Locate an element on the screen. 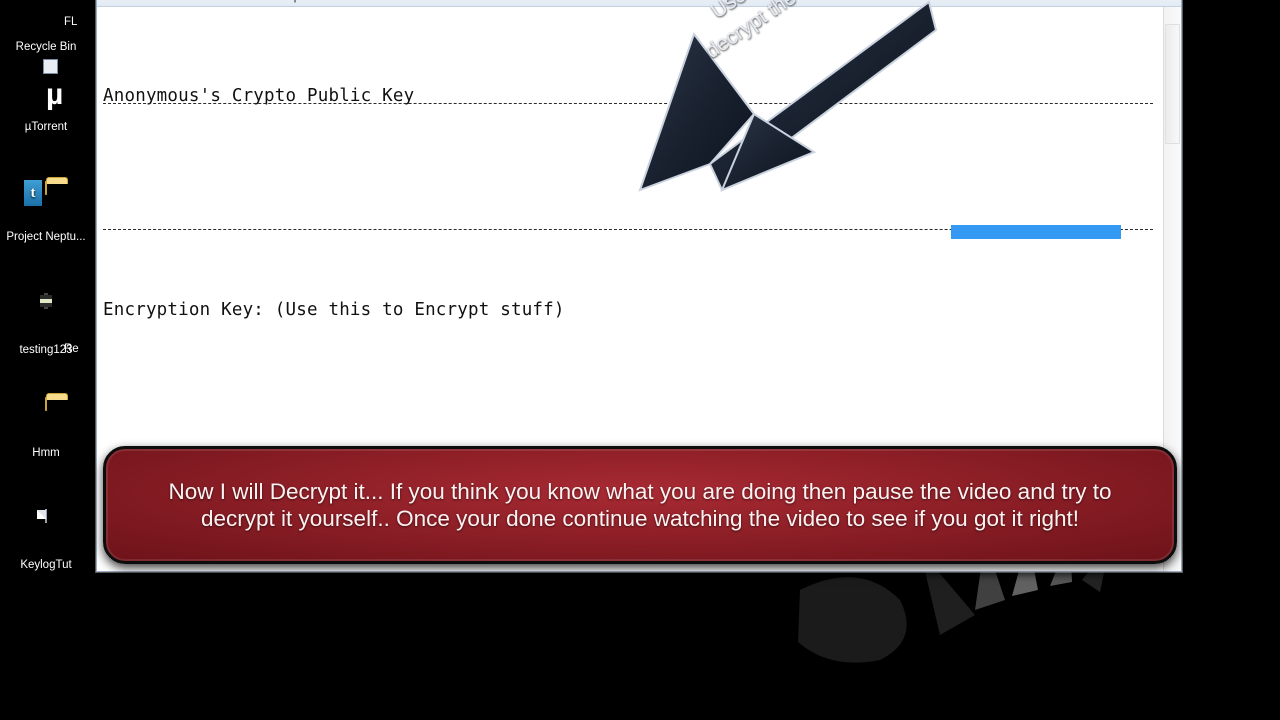 The height and width of the screenshot is (720, 1280). desktop-icon-label-clipped-fl: FL is located at coordinates (71, 22).